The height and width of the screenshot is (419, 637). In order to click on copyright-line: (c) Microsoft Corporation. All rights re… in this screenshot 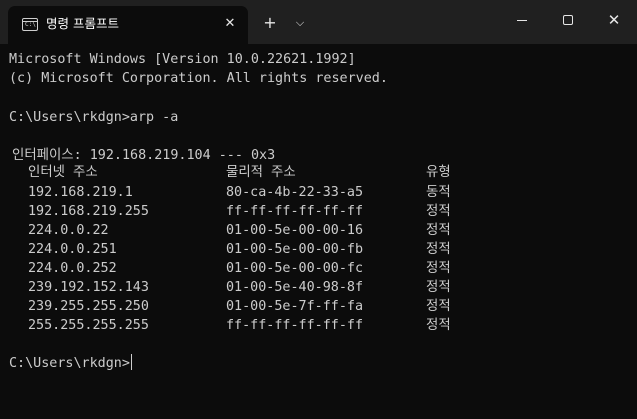, I will do `click(198, 78)`.